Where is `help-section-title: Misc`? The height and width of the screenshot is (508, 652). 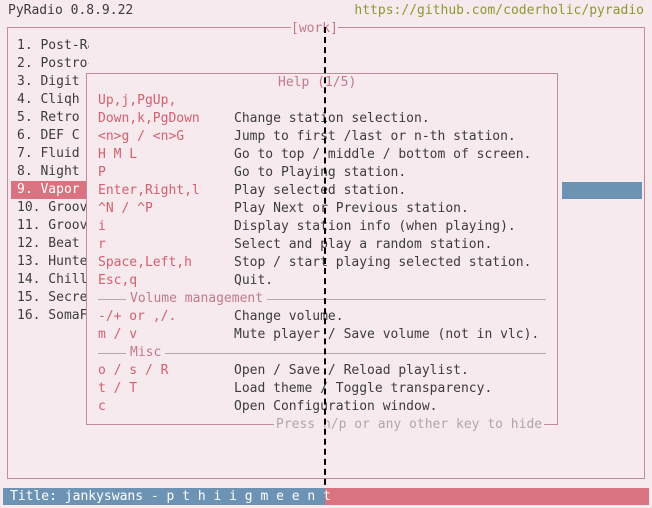
help-section-title: Misc is located at coordinates (146, 353).